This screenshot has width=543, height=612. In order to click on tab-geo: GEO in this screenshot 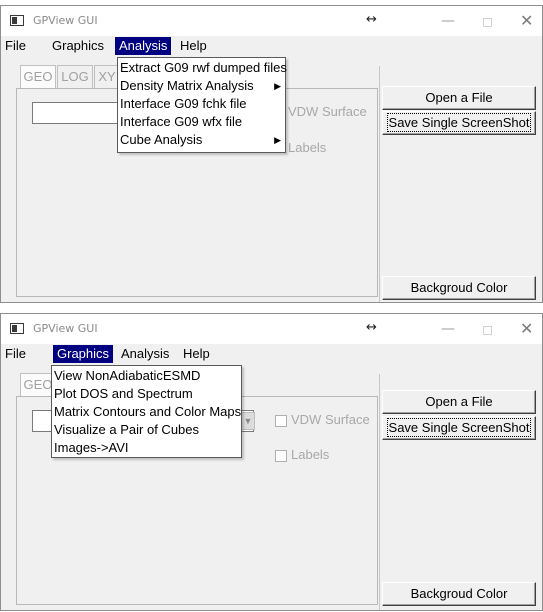, I will do `click(38, 77)`.